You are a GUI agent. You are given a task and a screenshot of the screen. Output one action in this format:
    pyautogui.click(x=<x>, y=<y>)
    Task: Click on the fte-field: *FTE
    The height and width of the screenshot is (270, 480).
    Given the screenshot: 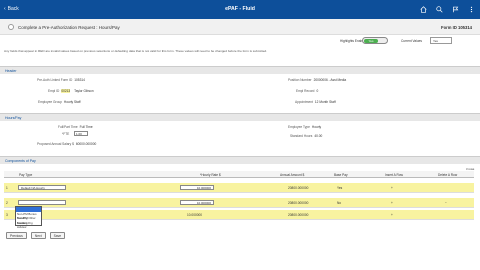 What is the action you would take?
    pyautogui.click(x=66, y=134)
    